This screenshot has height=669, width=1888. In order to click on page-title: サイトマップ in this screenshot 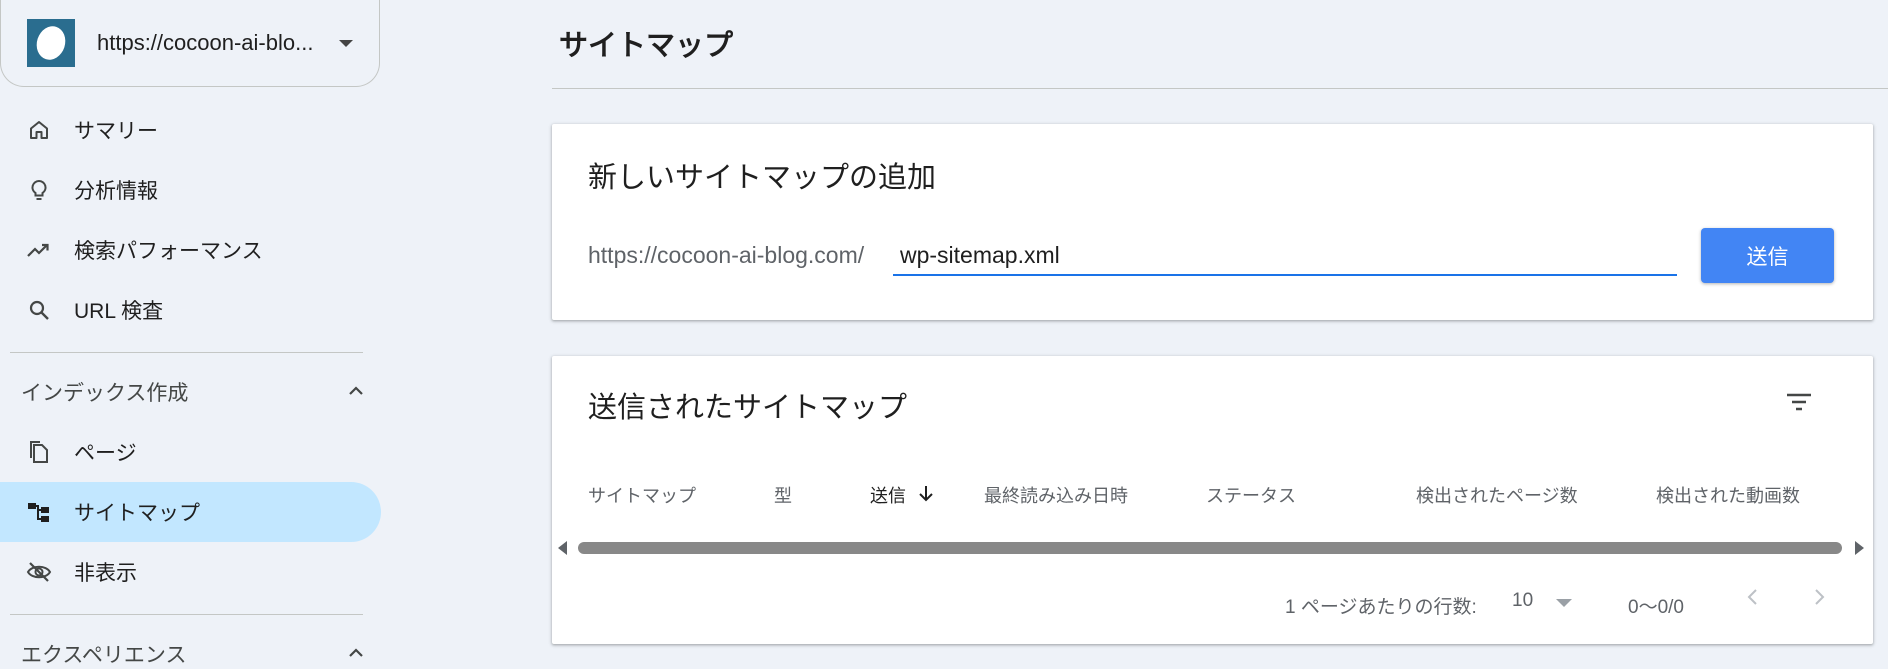, I will do `click(646, 46)`.